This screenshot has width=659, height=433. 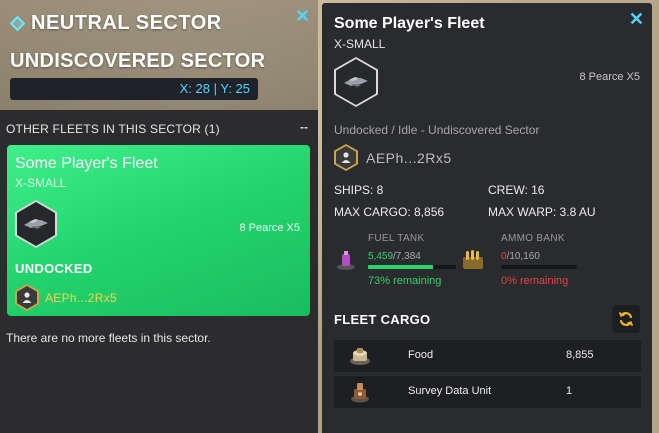 I want to click on sector-subtitle: UNDISCOVERED SECTOR, so click(x=138, y=61).